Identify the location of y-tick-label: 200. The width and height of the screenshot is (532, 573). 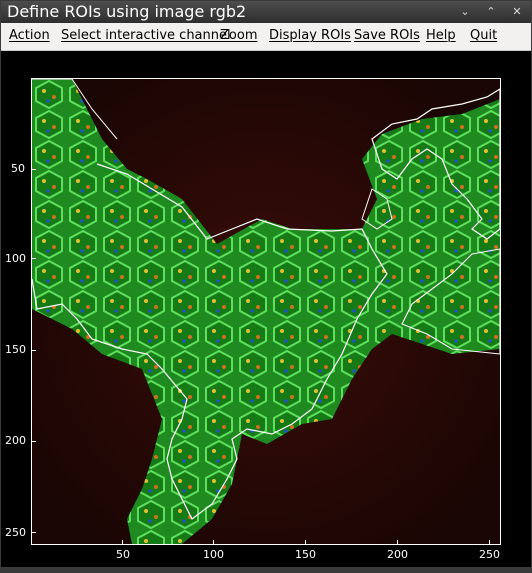
(15, 440).